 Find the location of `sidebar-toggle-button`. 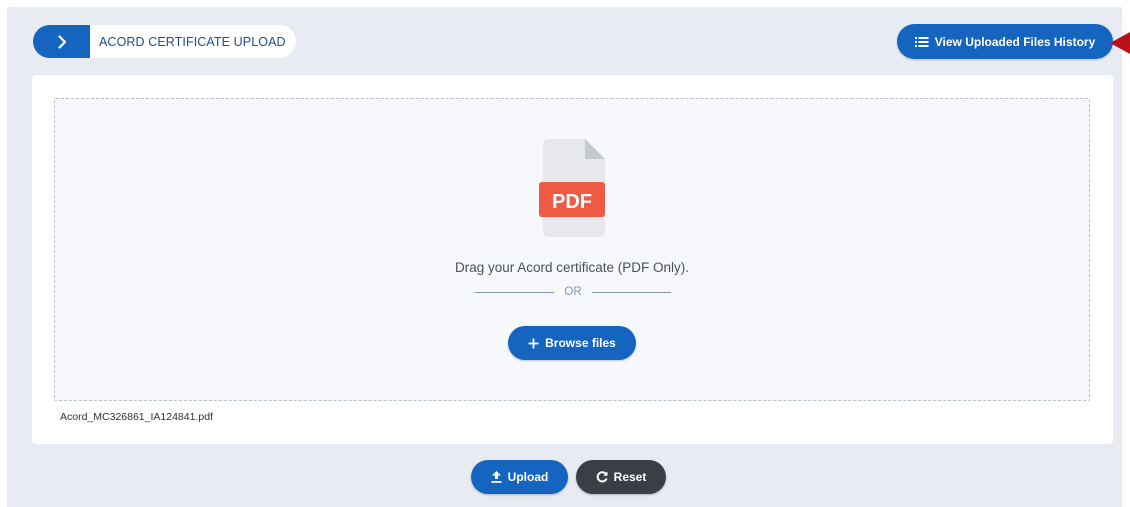

sidebar-toggle-button is located at coordinates (61, 41).